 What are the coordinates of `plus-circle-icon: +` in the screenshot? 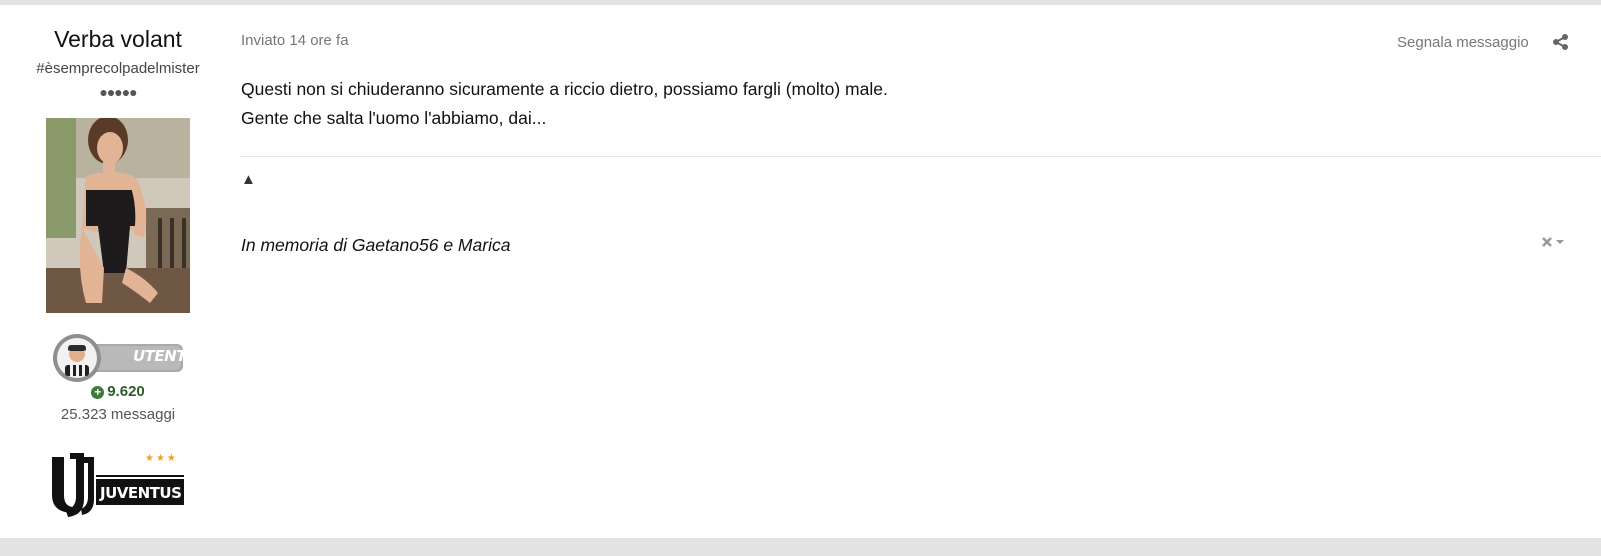 It's located at (98, 392).